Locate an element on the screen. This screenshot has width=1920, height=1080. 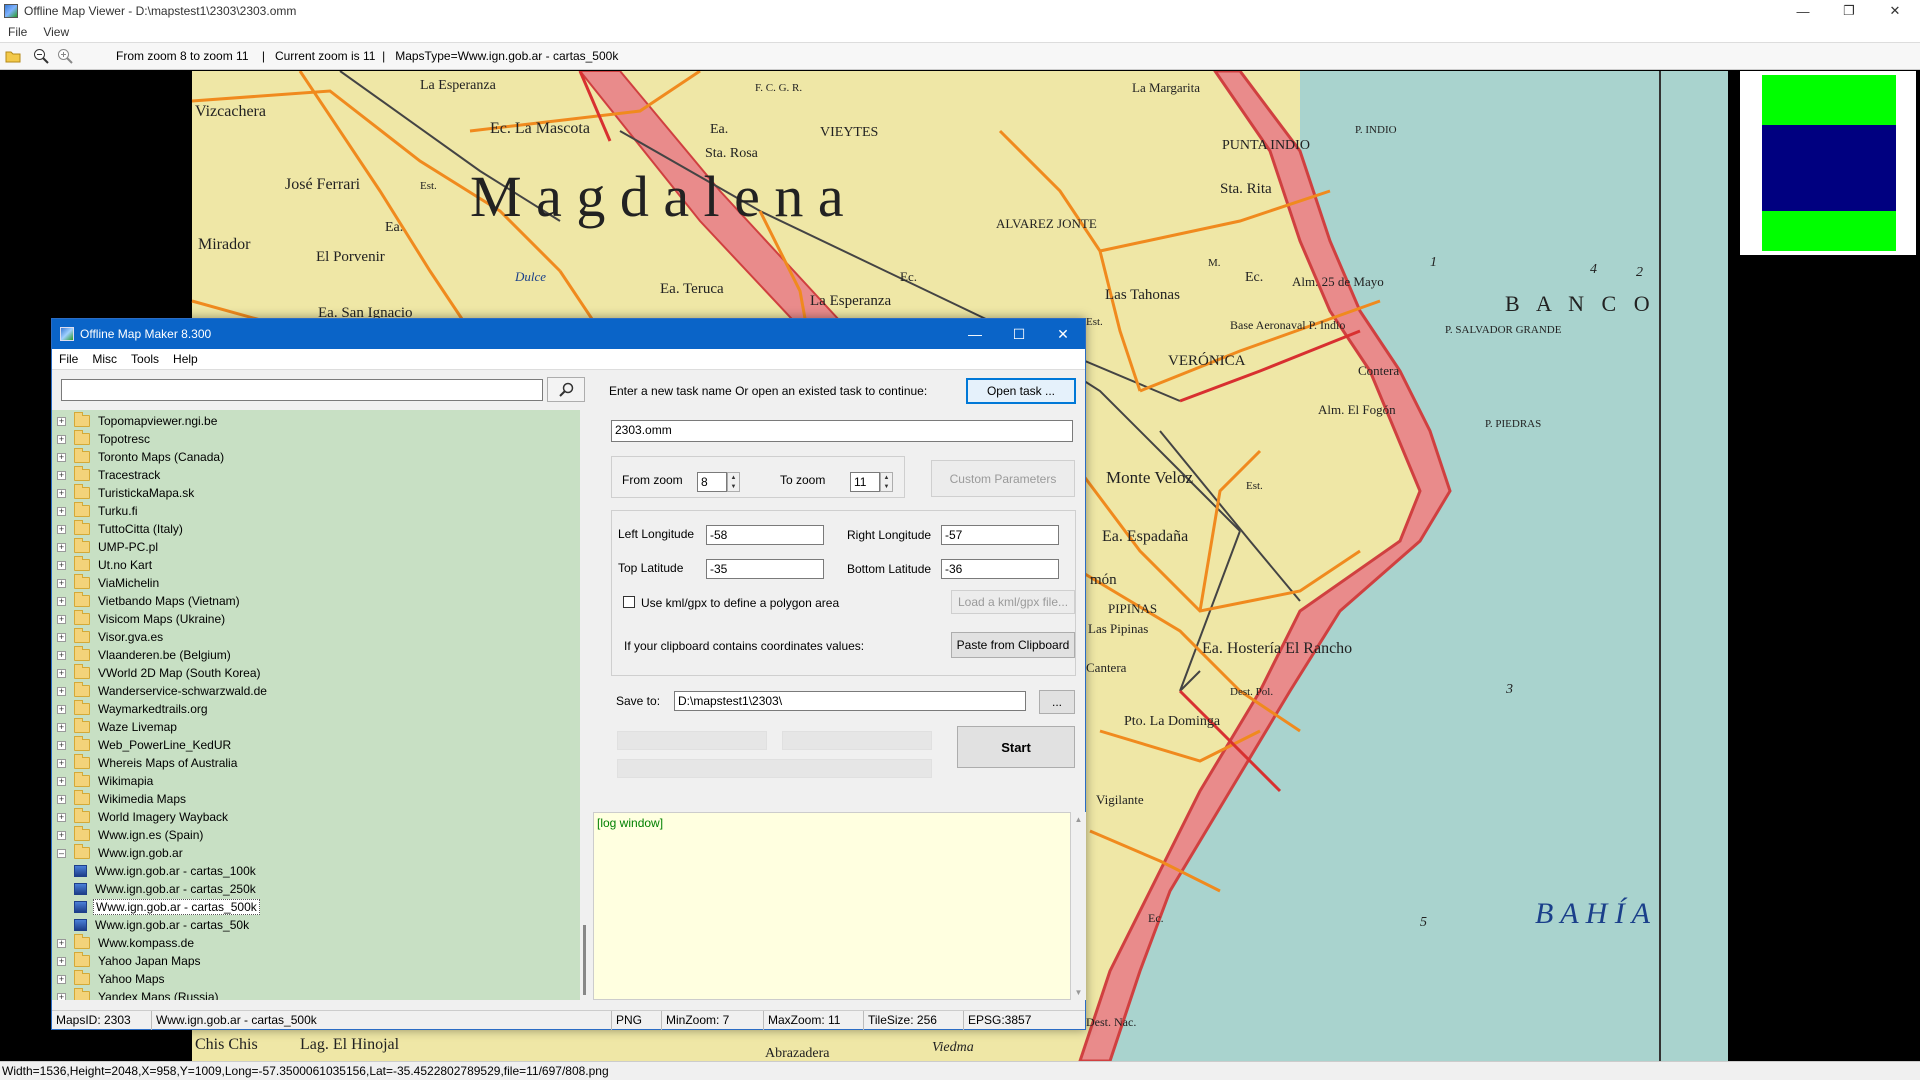
tree-item: + Www.ign.es (Spain) is located at coordinates (128, 835).